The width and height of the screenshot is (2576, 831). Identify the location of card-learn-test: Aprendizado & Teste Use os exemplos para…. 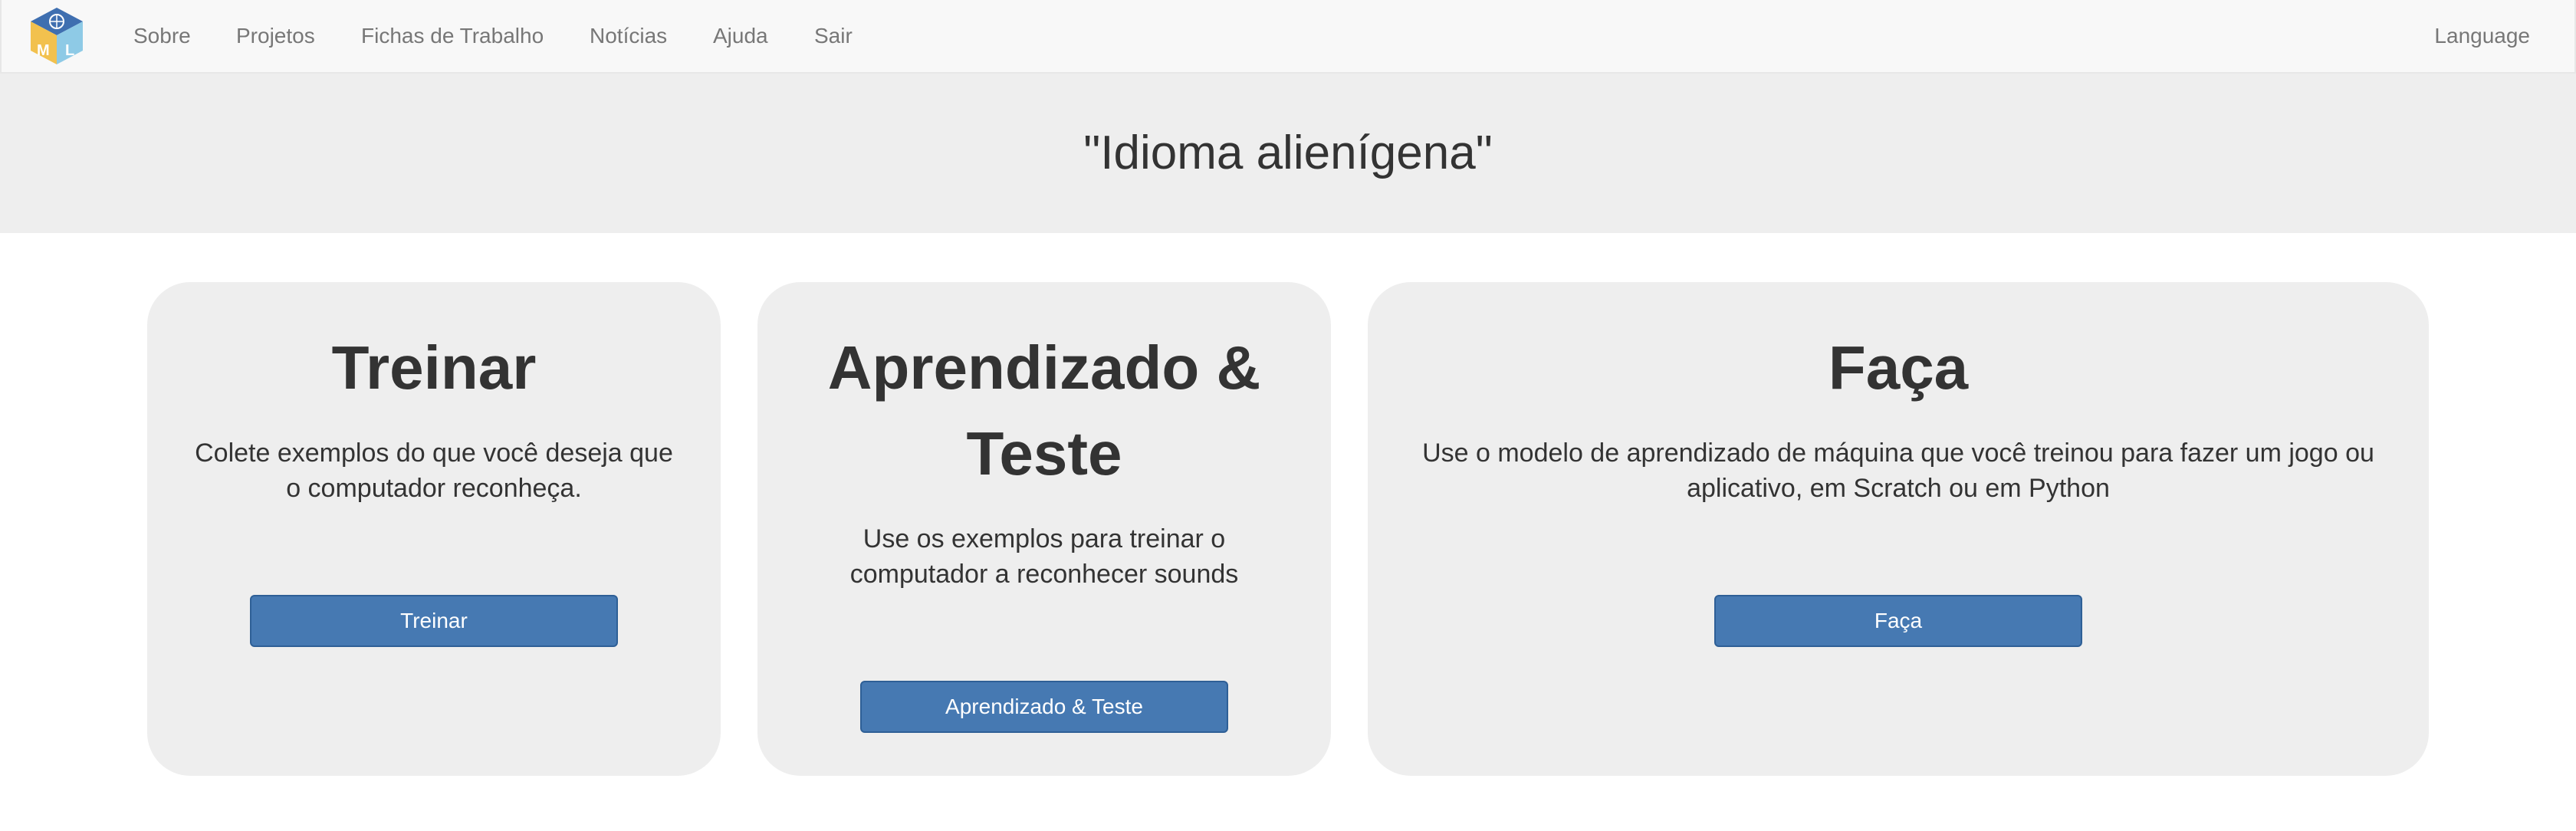
(1044, 529).